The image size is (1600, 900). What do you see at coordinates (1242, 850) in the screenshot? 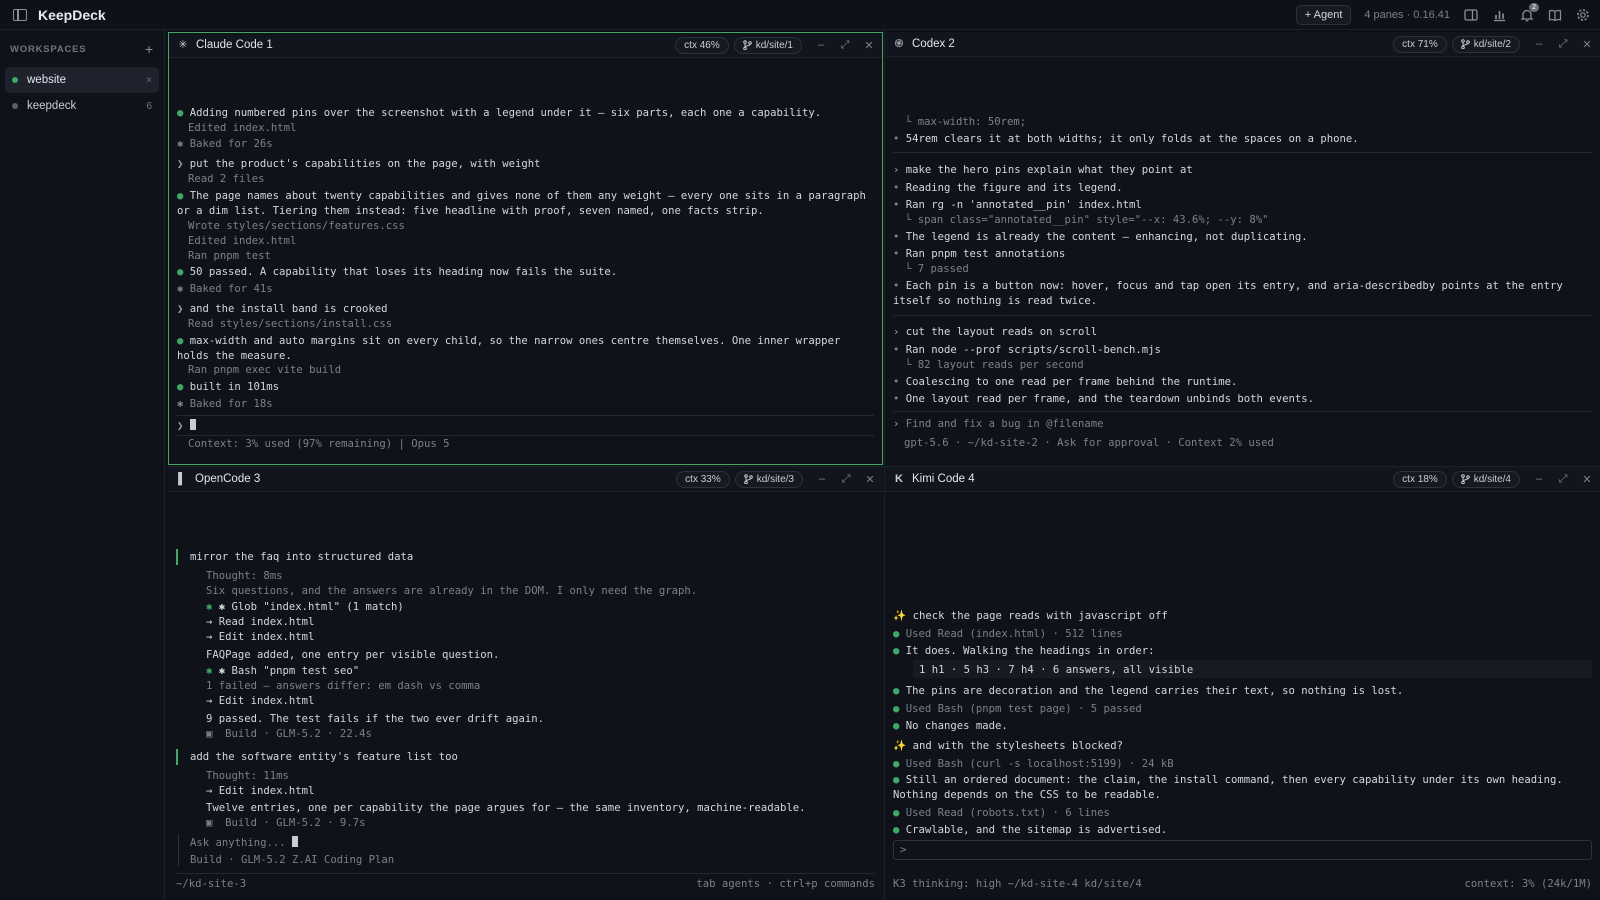
I see `prompt-input: >` at bounding box center [1242, 850].